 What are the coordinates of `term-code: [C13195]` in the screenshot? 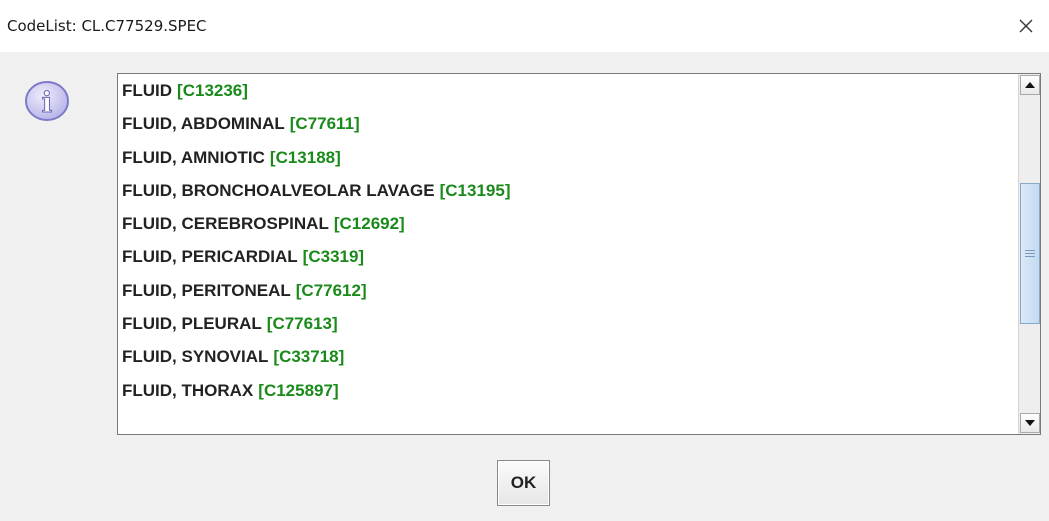 It's located at (475, 190).